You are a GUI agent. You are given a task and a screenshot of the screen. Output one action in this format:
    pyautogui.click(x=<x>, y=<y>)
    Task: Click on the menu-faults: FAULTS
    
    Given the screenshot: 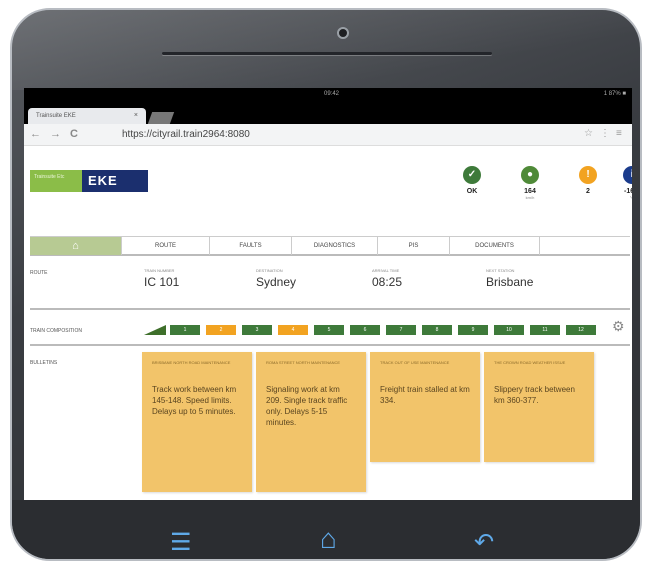 What is the action you would take?
    pyautogui.click(x=251, y=246)
    